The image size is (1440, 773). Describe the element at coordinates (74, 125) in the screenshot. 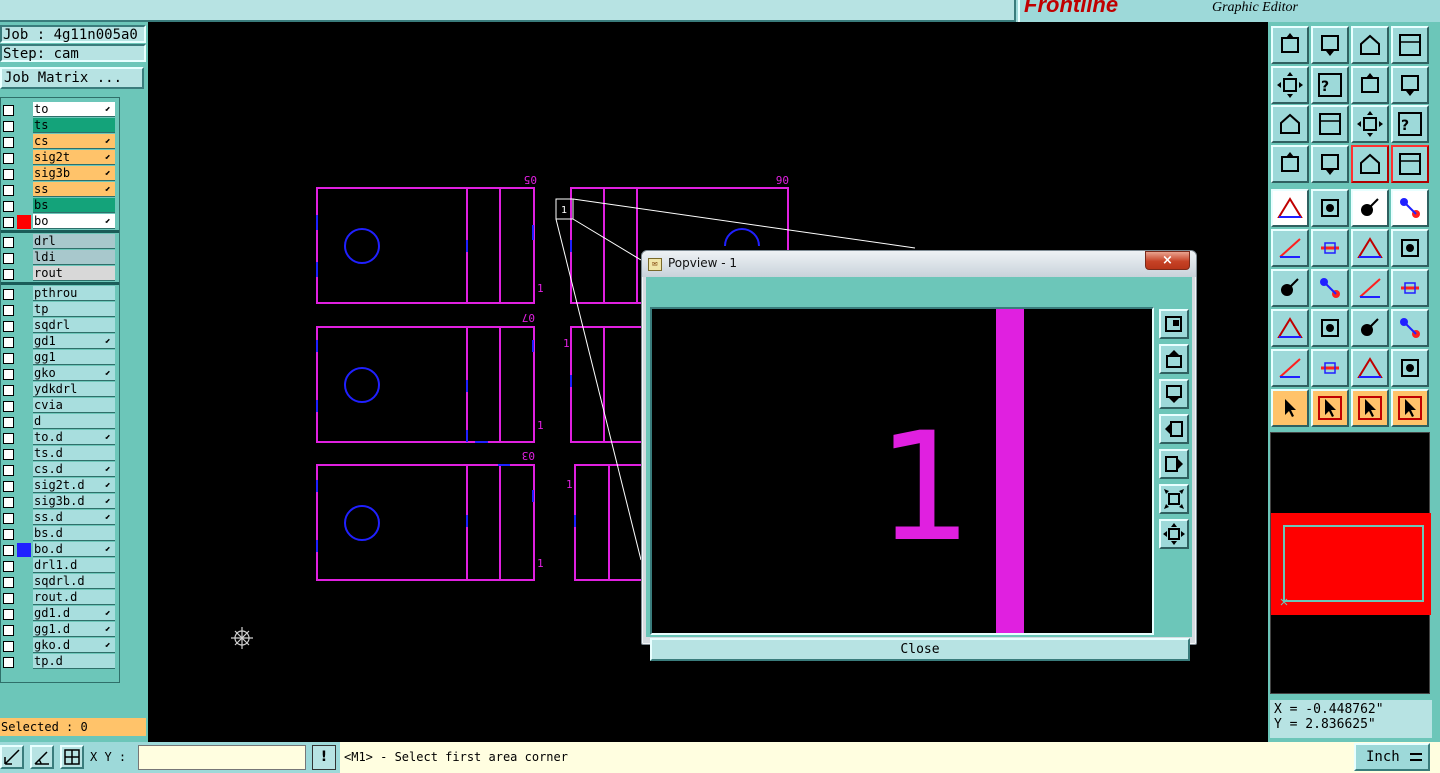

I see `layer-name: ts` at that location.